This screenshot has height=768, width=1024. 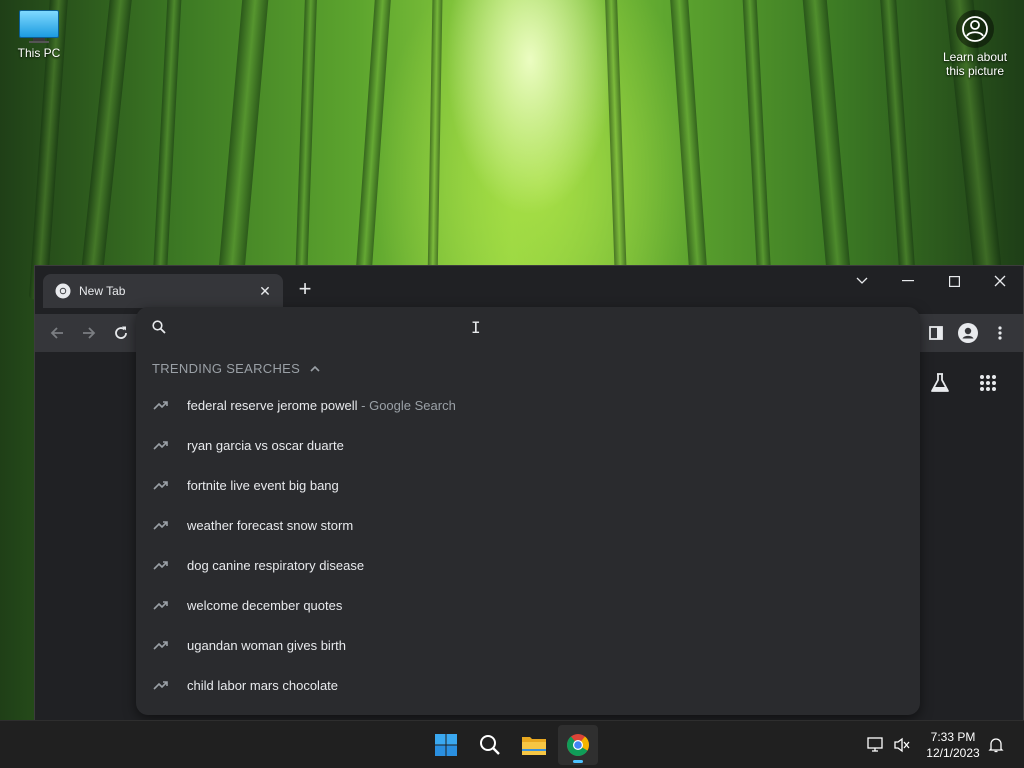 I want to click on tab-new-tab: New Tab ✕, so click(x=163, y=291).